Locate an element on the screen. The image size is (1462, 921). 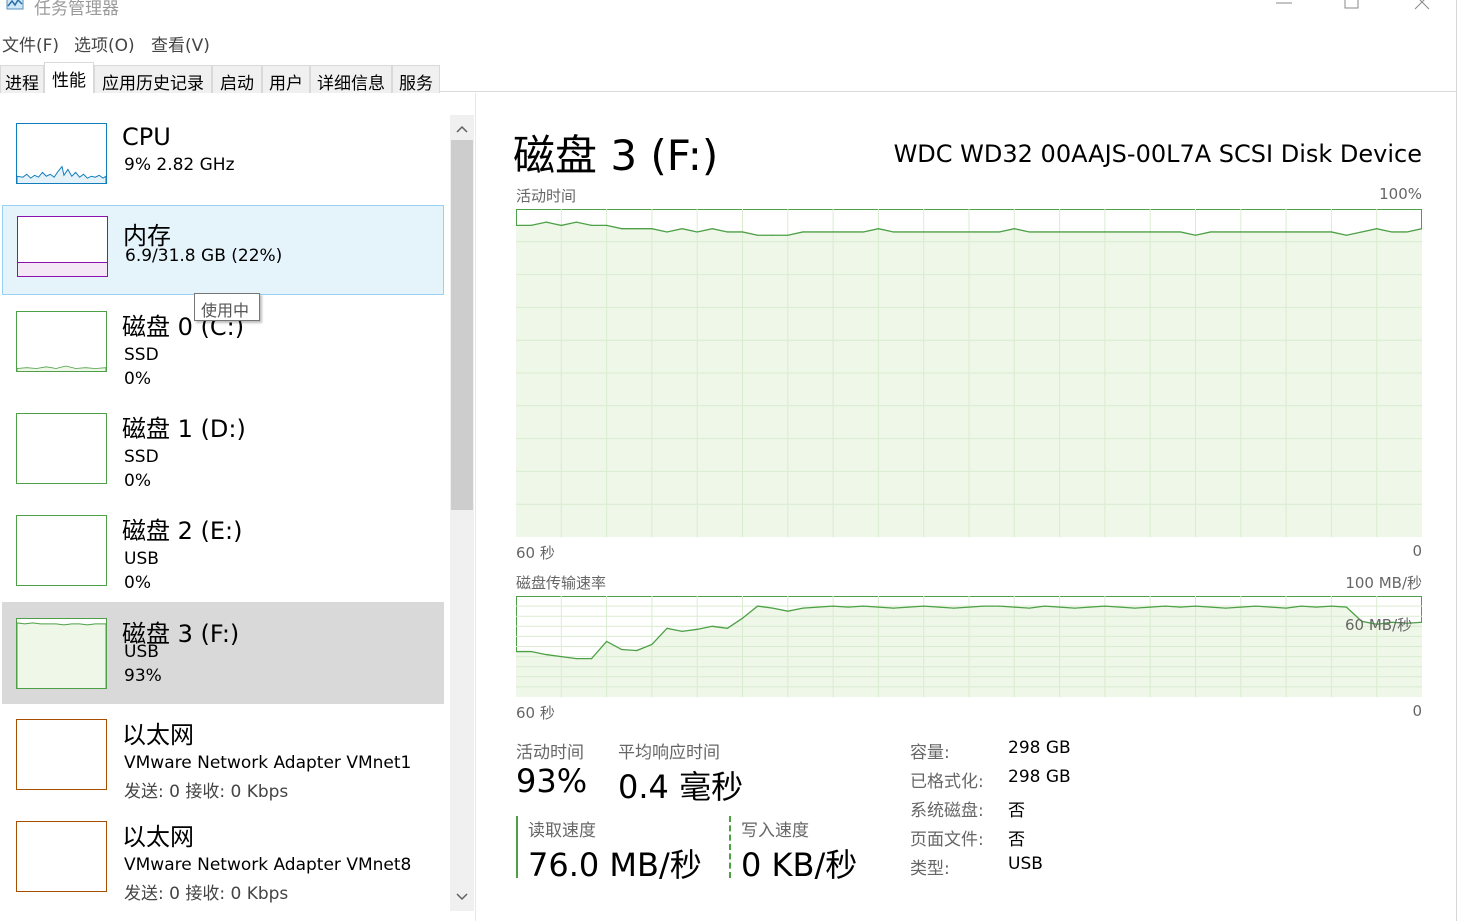
type-label: 类型: is located at coordinates (930, 869).